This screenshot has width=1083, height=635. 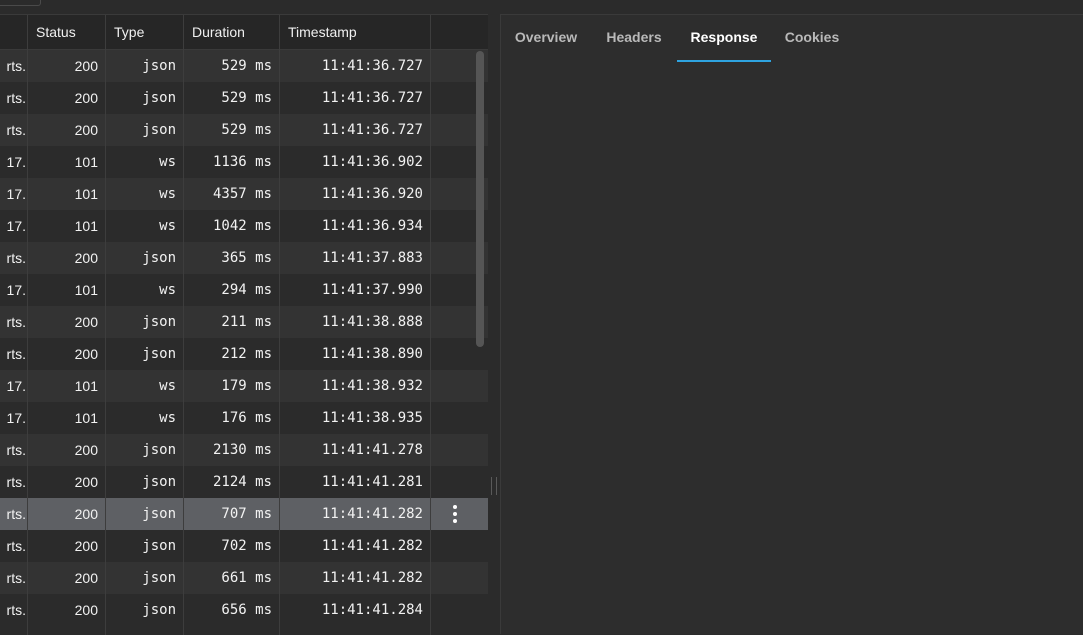 I want to click on duration-cell: 2130 ms, so click(x=242, y=450).